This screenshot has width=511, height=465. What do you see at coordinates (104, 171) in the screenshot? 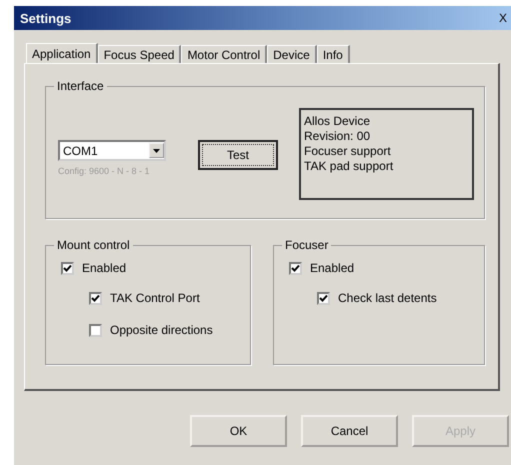
I see `config-label: Config: 9600 - N - 8 - 1` at bounding box center [104, 171].